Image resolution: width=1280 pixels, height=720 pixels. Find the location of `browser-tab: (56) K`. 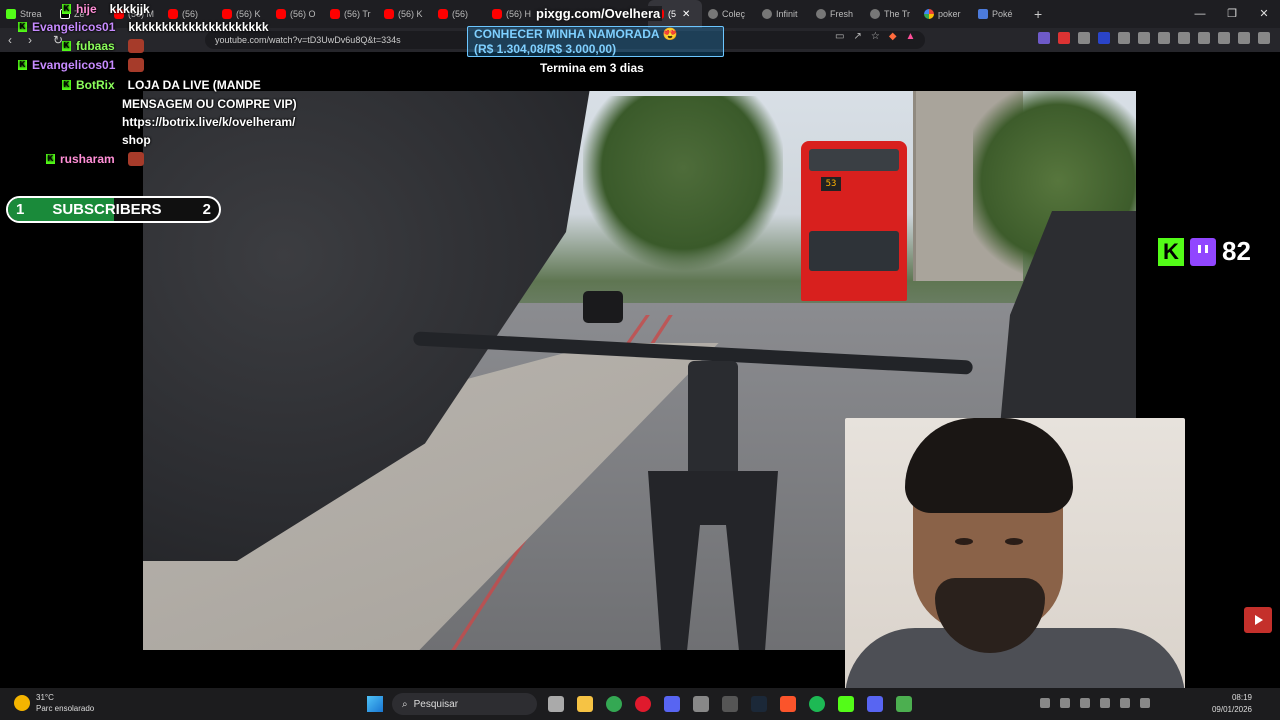

browser-tab: (56) K is located at coordinates (405, 14).